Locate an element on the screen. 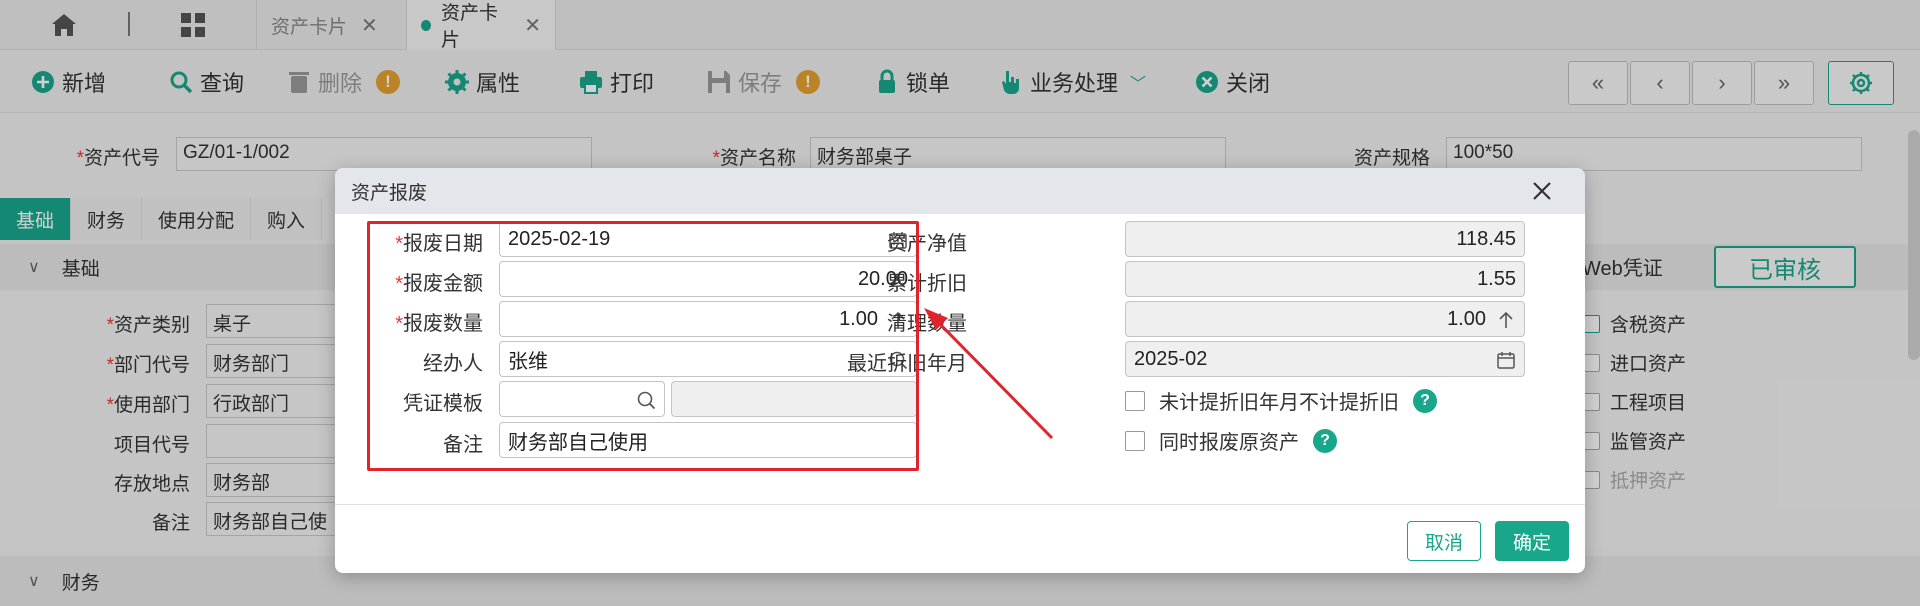 This screenshot has width=1920, height=606. dialog-footer: 取消 确定 is located at coordinates (960, 538).